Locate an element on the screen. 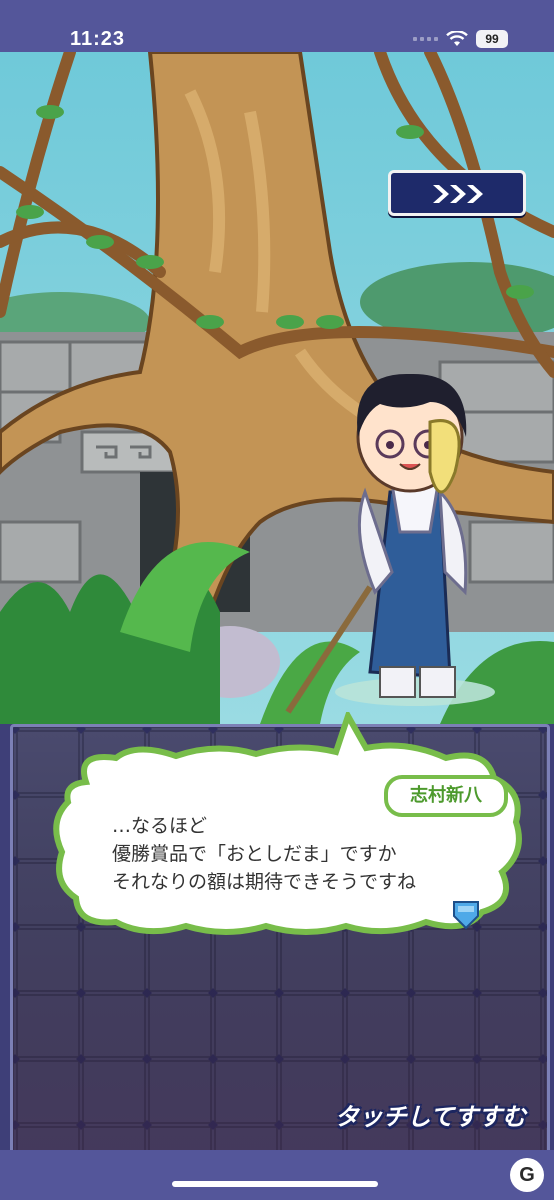 The height and width of the screenshot is (1200, 554). skip-button is located at coordinates (457, 193).